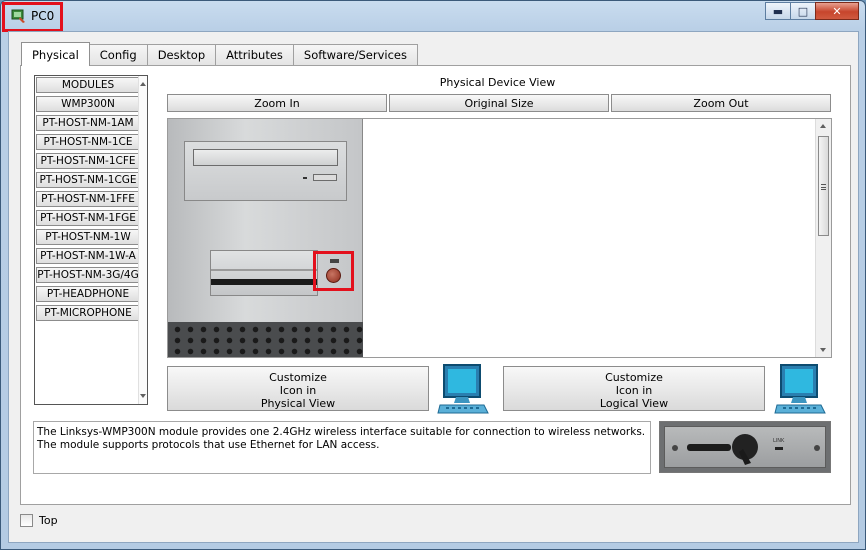  What do you see at coordinates (142, 240) in the screenshot?
I see `modules-scrollbar` at bounding box center [142, 240].